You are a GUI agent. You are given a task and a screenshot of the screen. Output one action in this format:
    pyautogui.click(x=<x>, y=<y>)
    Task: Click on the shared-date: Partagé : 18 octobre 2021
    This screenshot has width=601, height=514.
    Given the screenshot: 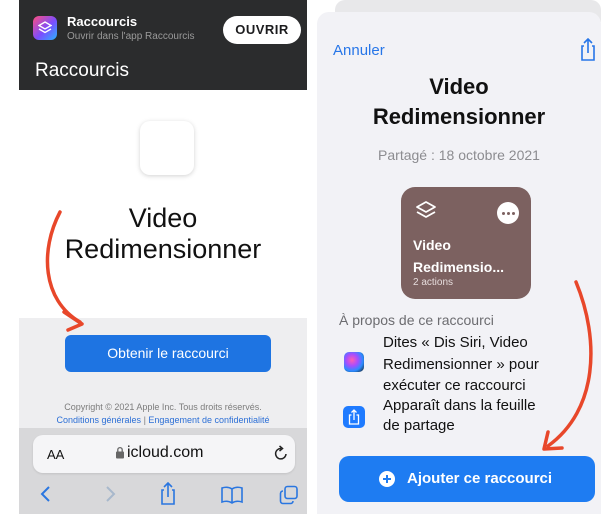 What is the action you would take?
    pyautogui.click(x=459, y=155)
    